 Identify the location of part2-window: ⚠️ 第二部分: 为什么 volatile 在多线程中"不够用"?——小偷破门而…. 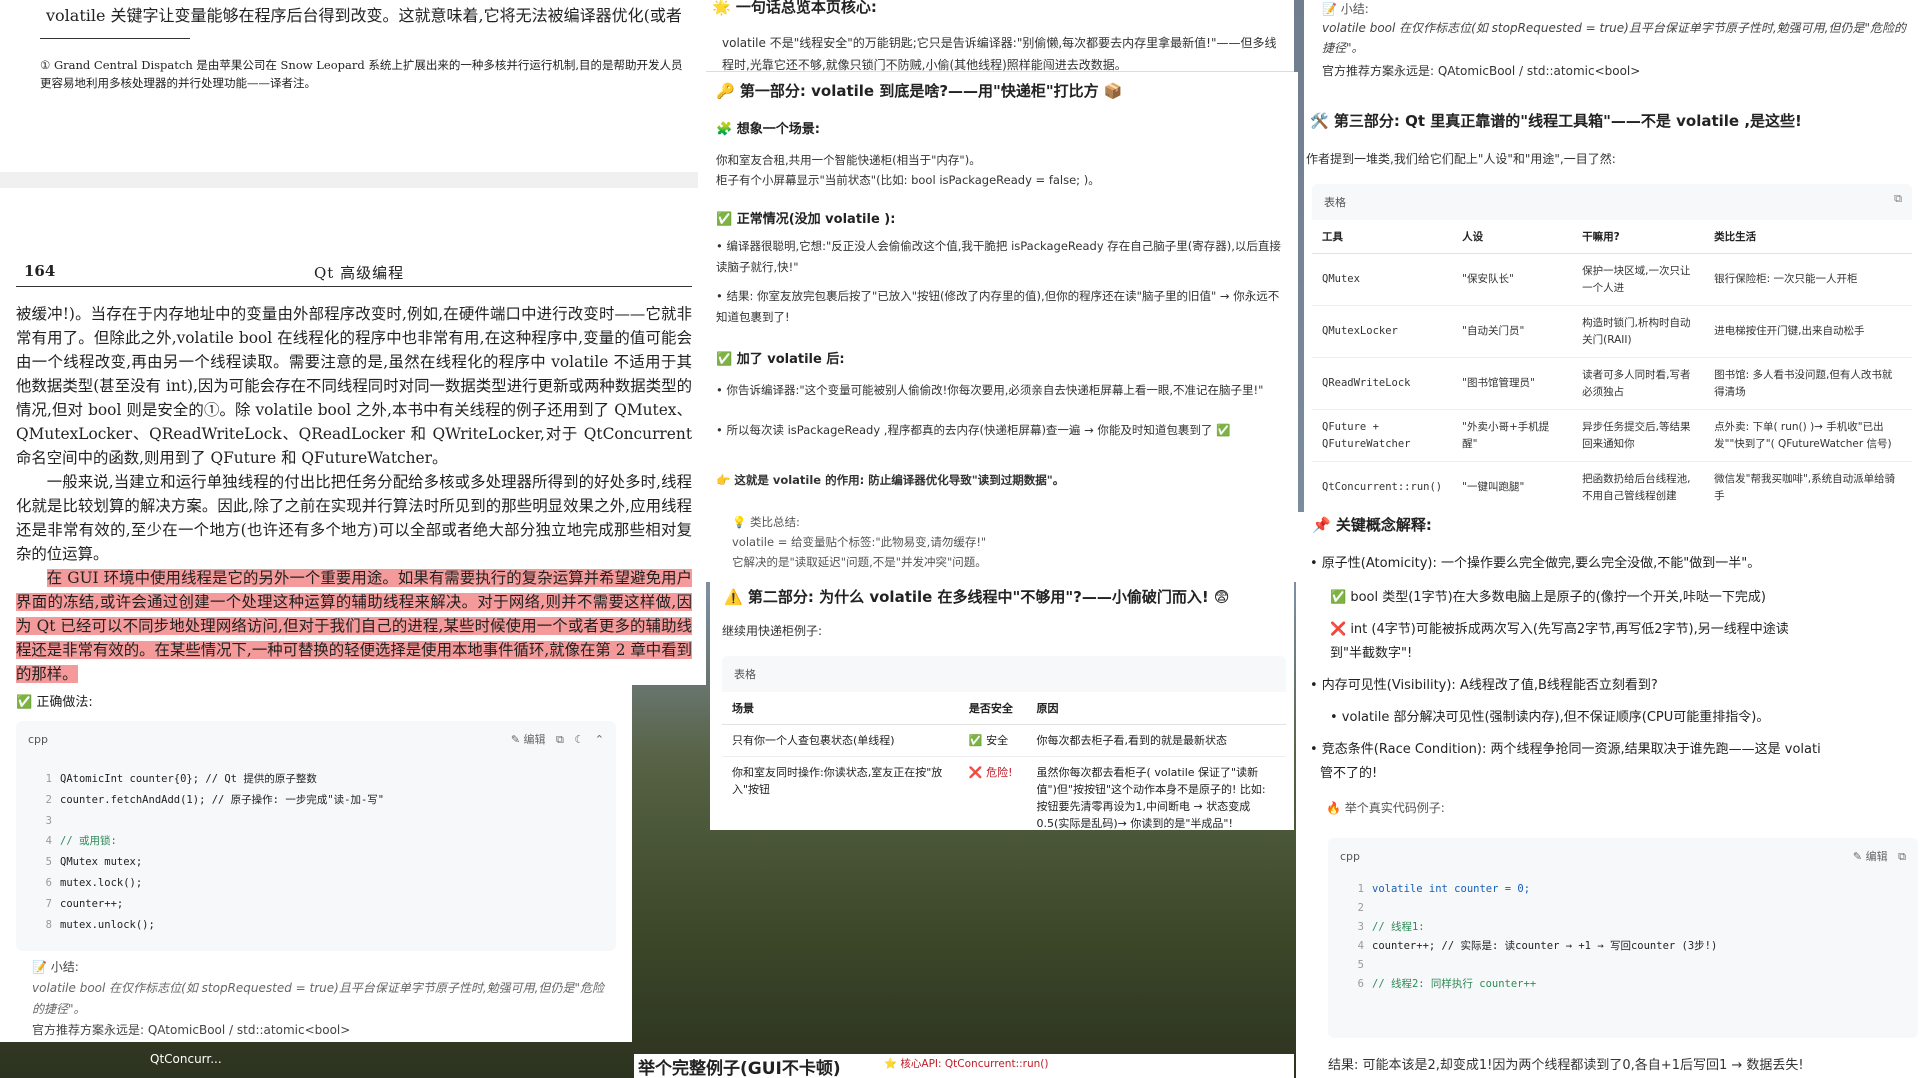
(1002, 706).